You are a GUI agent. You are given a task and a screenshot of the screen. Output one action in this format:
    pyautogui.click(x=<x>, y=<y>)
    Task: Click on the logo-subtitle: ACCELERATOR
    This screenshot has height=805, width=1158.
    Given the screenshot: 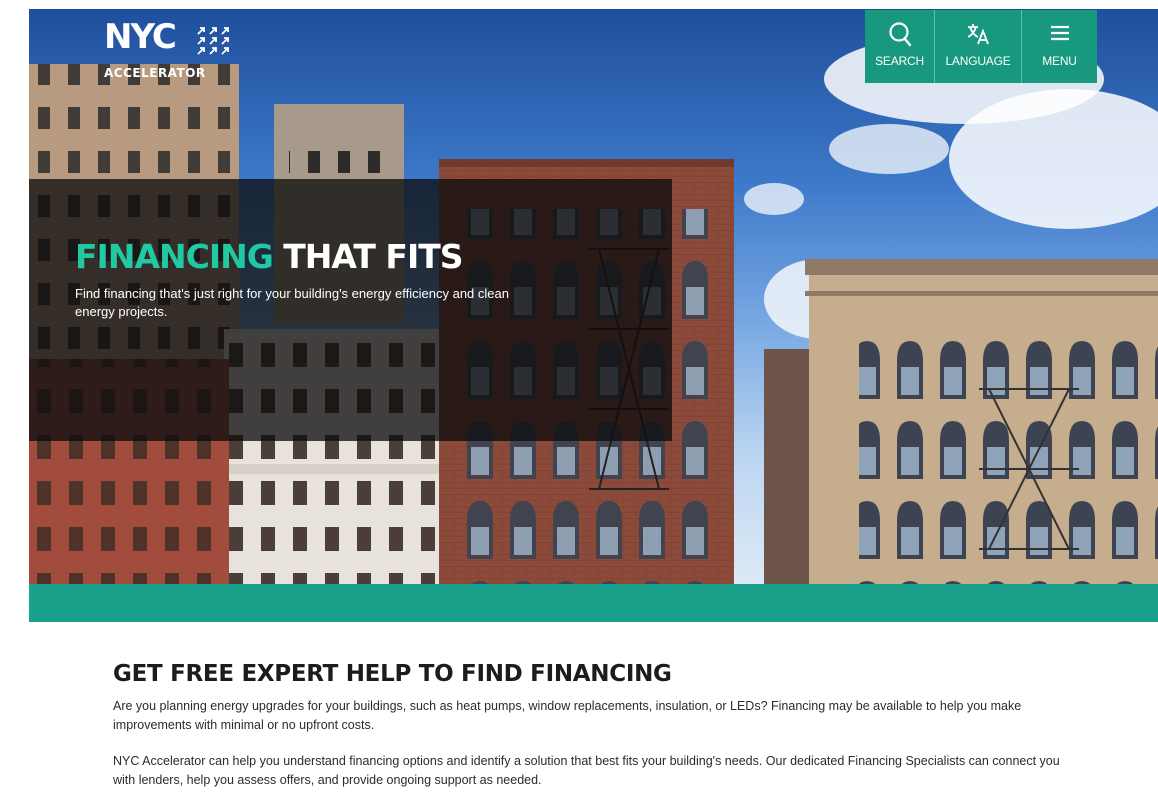 What is the action you would take?
    pyautogui.click(x=155, y=73)
    